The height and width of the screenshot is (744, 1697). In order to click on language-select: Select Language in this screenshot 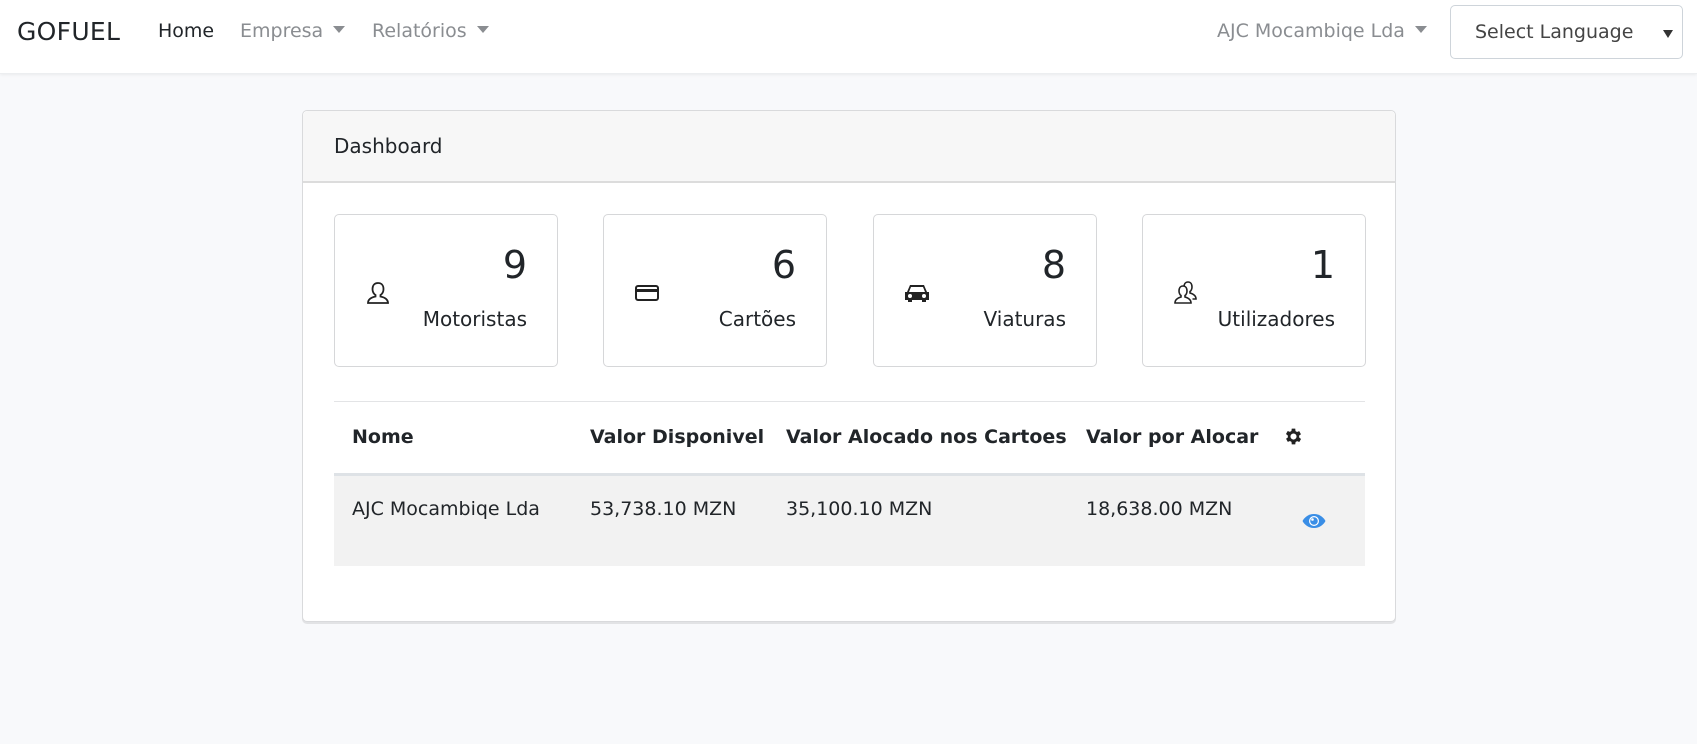, I will do `click(1566, 32)`.